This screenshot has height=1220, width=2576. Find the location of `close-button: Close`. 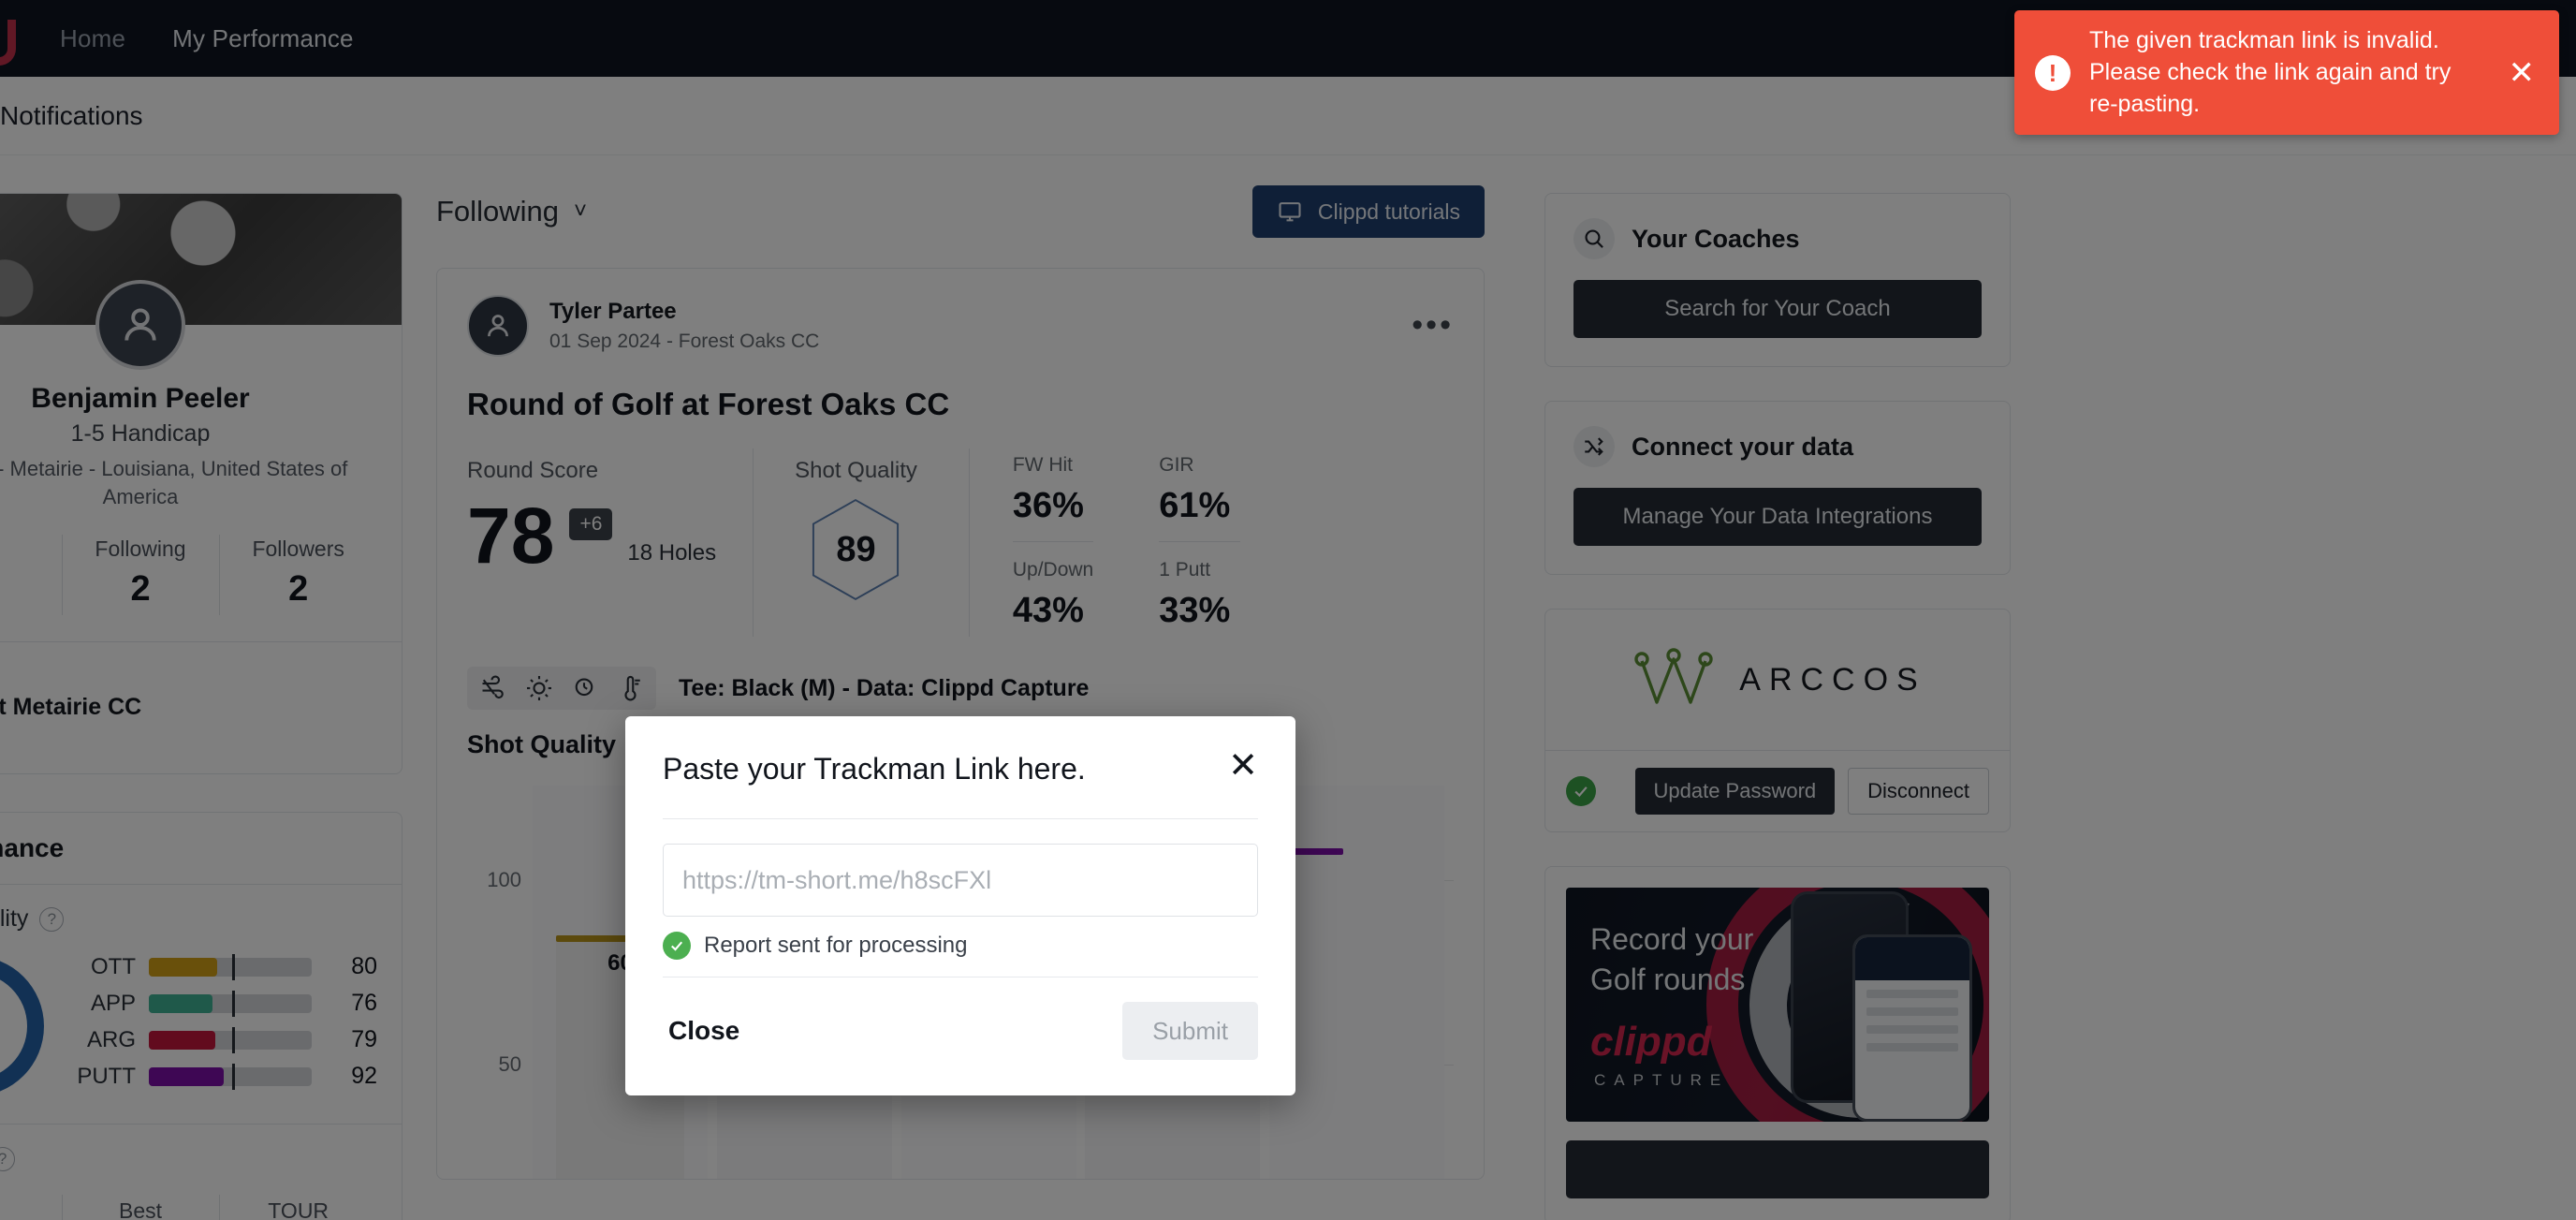

close-button: Close is located at coordinates (704, 1031).